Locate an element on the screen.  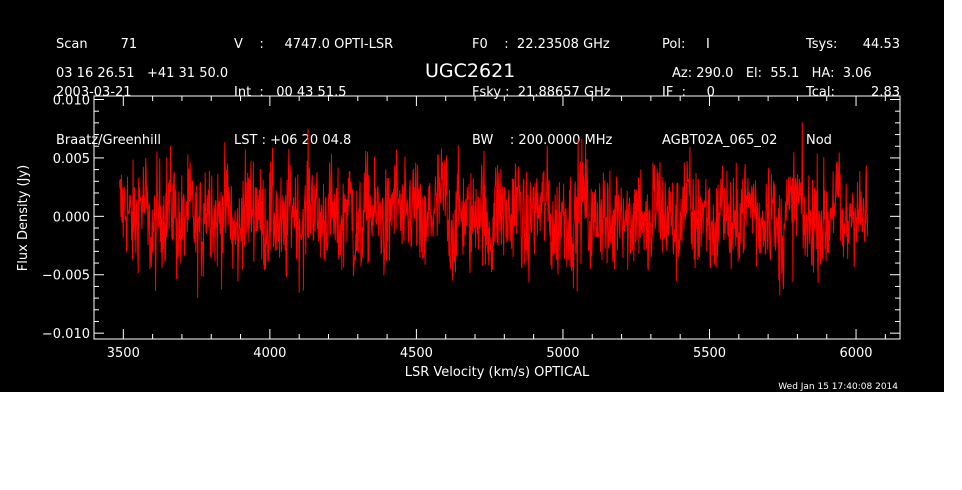
y-tick-label: −0.005 is located at coordinates (66, 276).